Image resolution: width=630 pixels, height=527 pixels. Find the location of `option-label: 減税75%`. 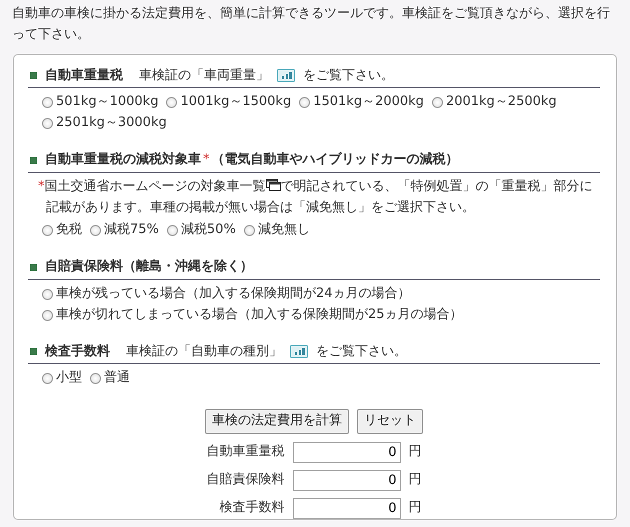

option-label: 減税75% is located at coordinates (131, 231).